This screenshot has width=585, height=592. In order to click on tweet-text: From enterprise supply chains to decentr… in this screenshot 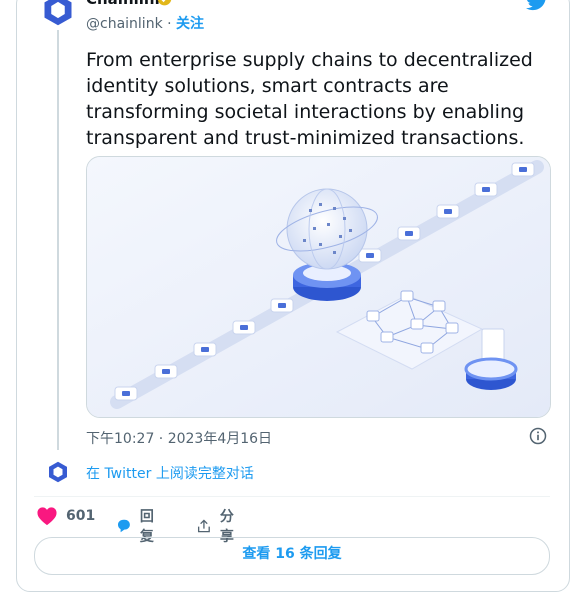, I will do `click(309, 99)`.